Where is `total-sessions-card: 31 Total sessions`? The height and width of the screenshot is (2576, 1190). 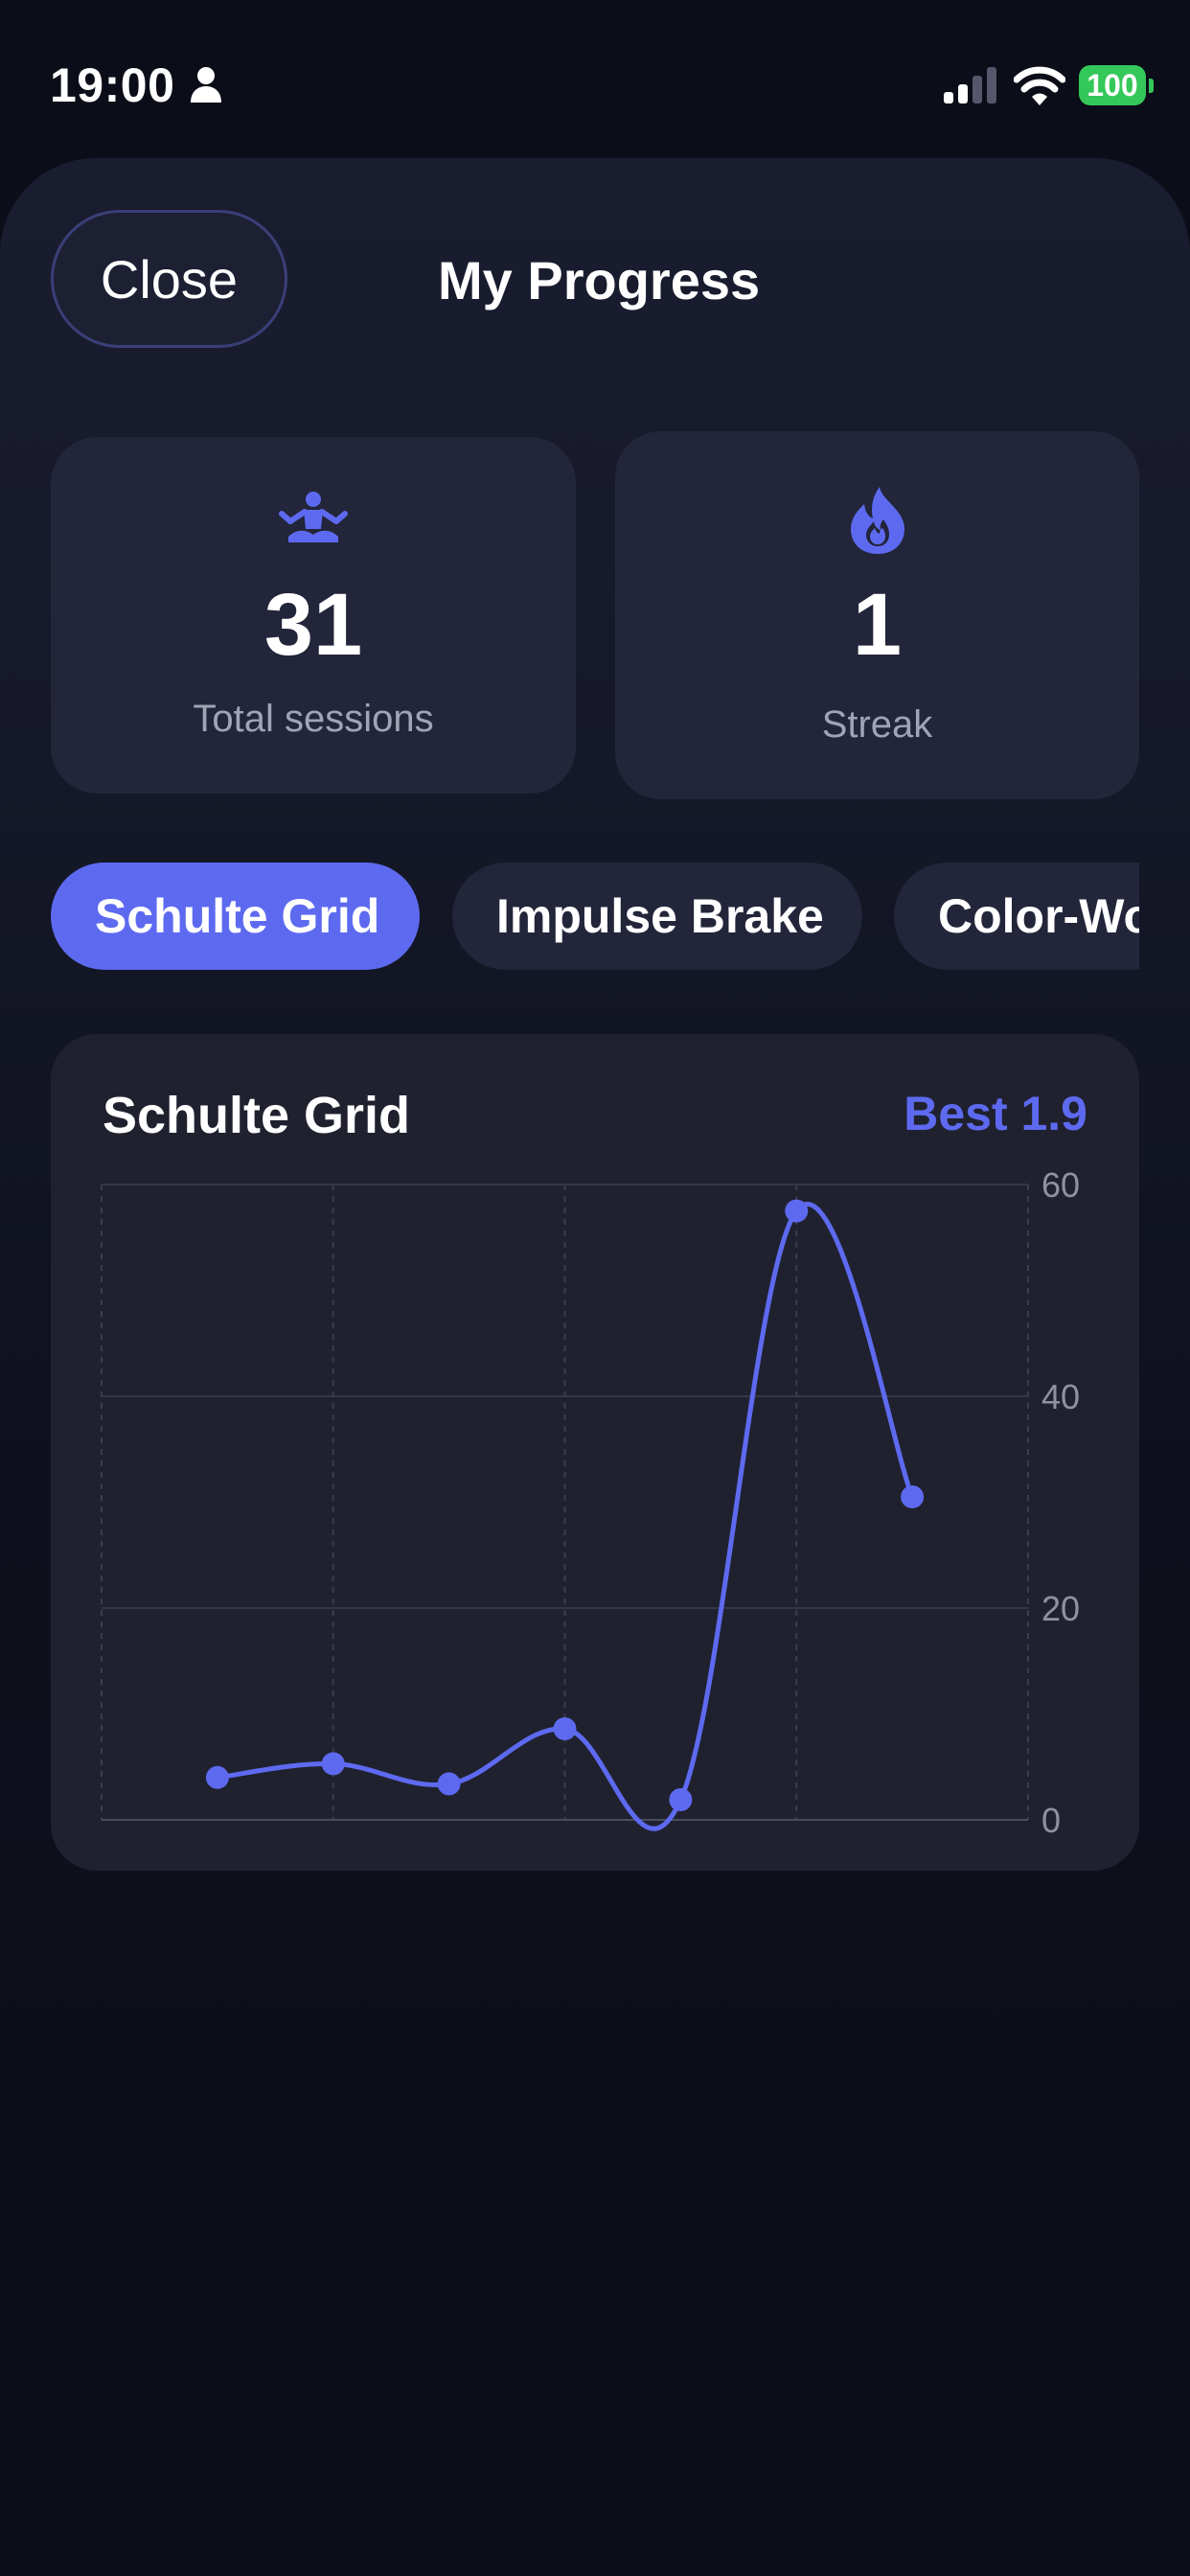 total-sessions-card: 31 Total sessions is located at coordinates (313, 615).